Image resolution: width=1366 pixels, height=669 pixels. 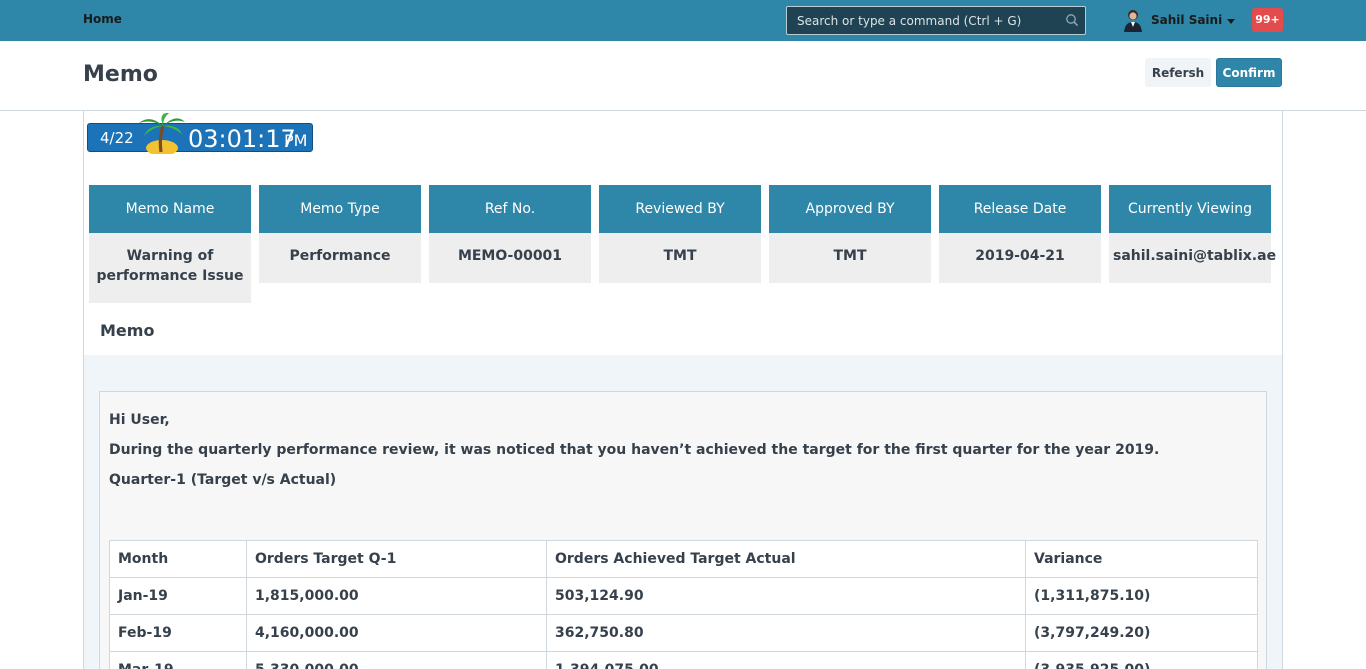 What do you see at coordinates (786, 596) in the screenshot?
I see `table-cell: 503,124.90` at bounding box center [786, 596].